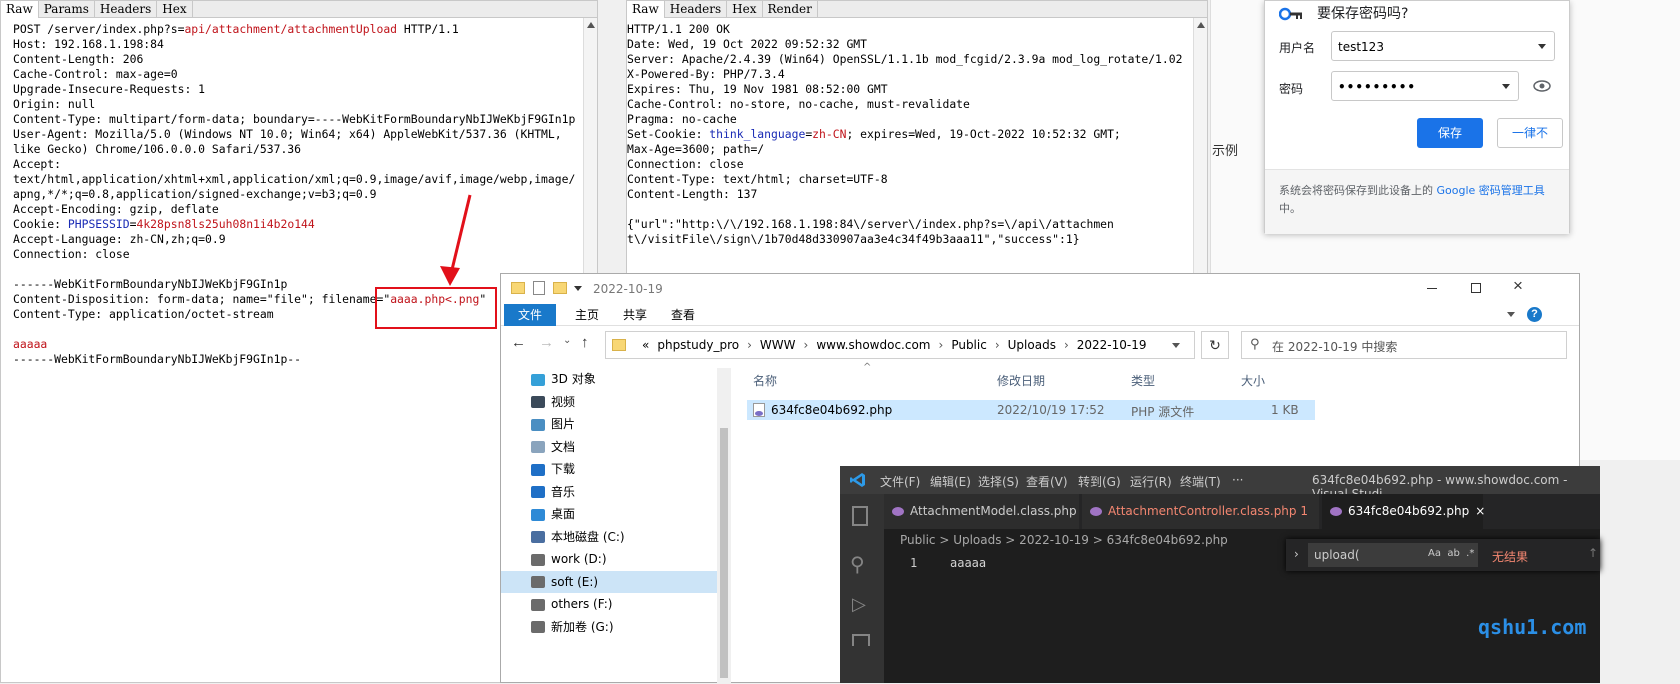 The image size is (1680, 684). Describe the element at coordinates (829, 134) in the screenshot. I see `response-text: zh-CN` at that location.